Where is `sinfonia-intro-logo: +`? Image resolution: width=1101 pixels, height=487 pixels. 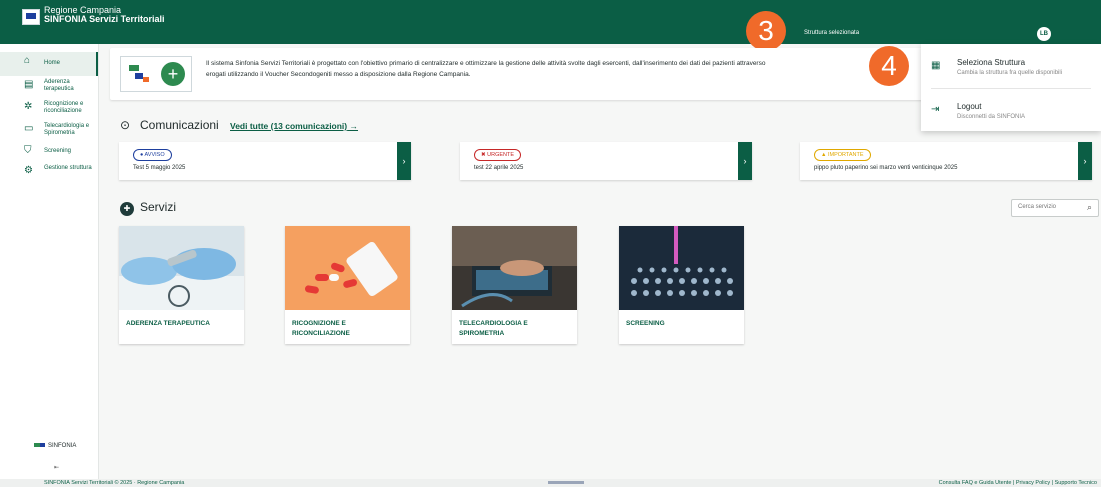
sinfonia-intro-logo: + is located at coordinates (156, 74).